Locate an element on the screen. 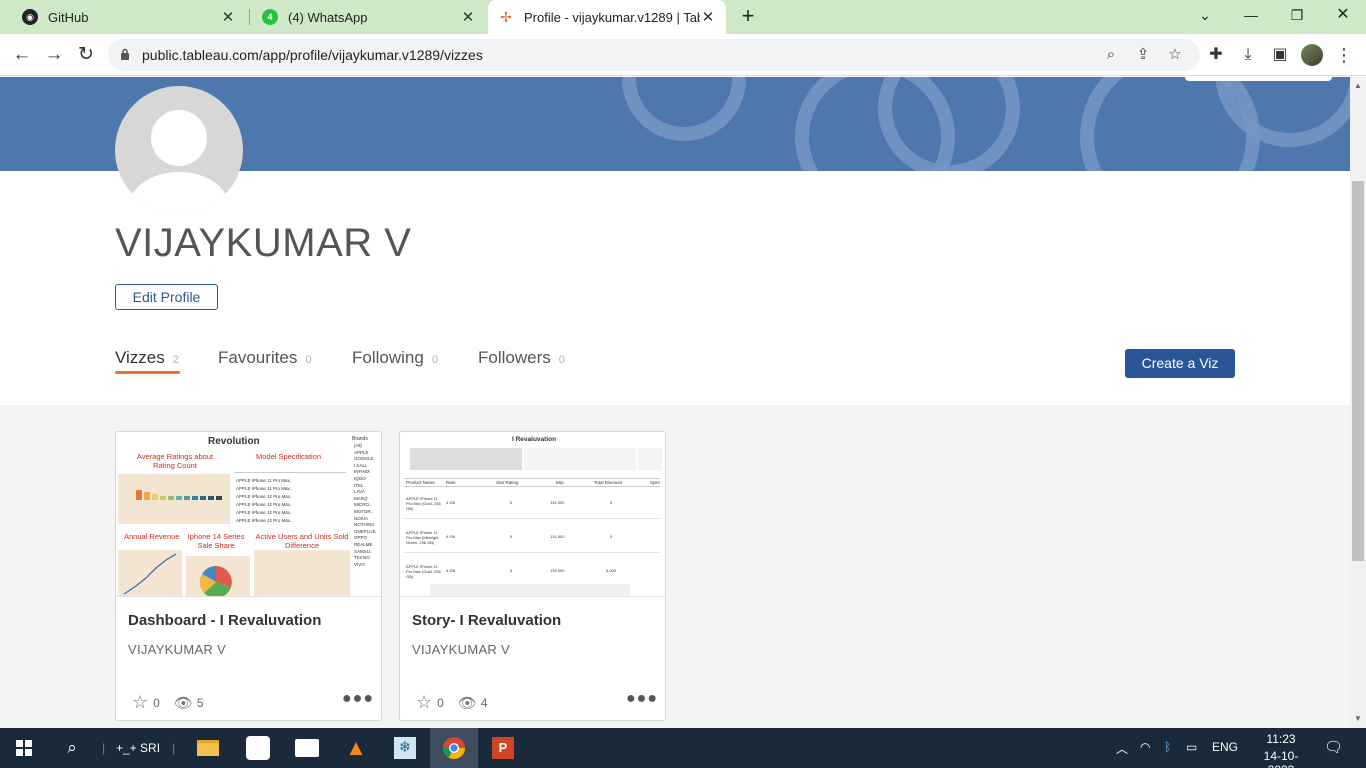 The height and width of the screenshot is (768, 1366). tableau-icon: ✢ is located at coordinates (506, 17).